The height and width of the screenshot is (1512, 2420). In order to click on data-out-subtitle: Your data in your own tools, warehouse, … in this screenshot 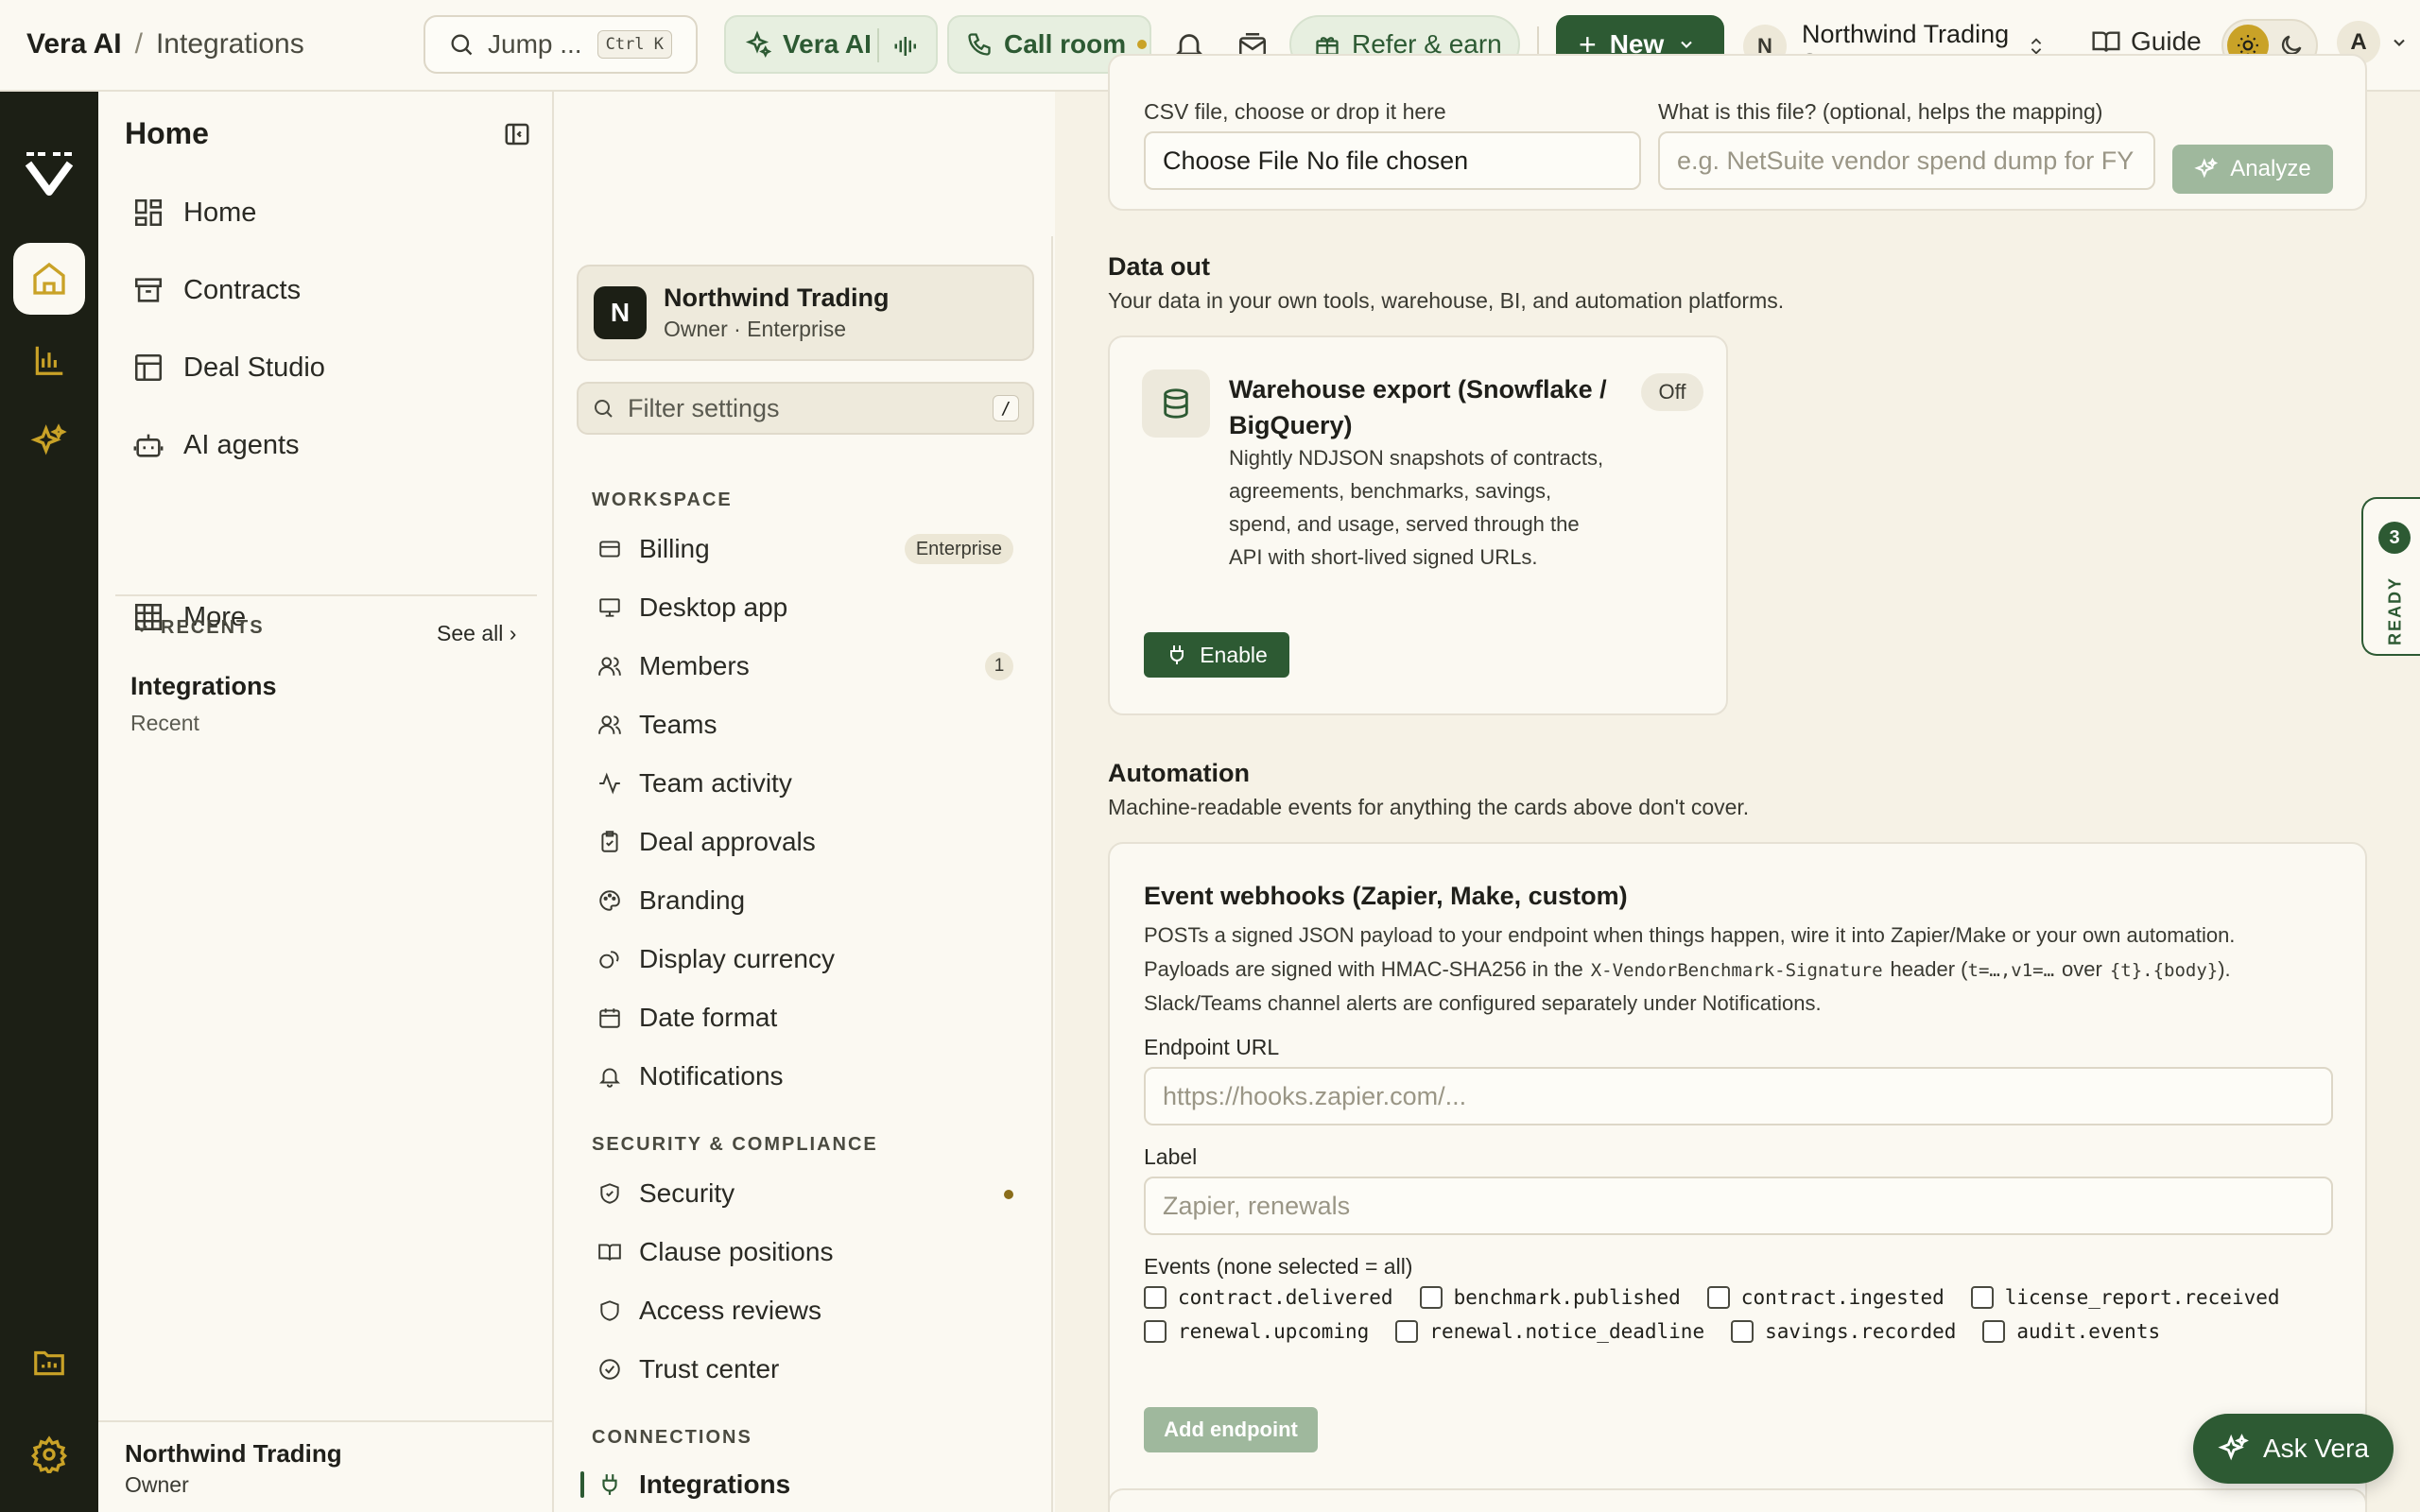, I will do `click(1446, 300)`.